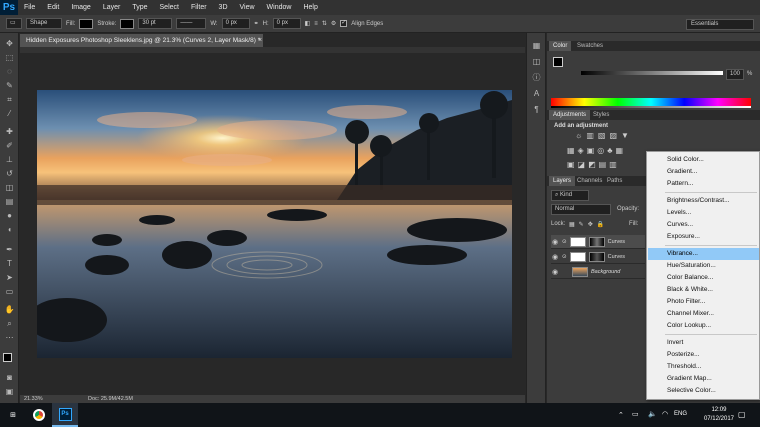  What do you see at coordinates (155, 23) in the screenshot?
I see `stroke-width-field: 30 pt` at bounding box center [155, 23].